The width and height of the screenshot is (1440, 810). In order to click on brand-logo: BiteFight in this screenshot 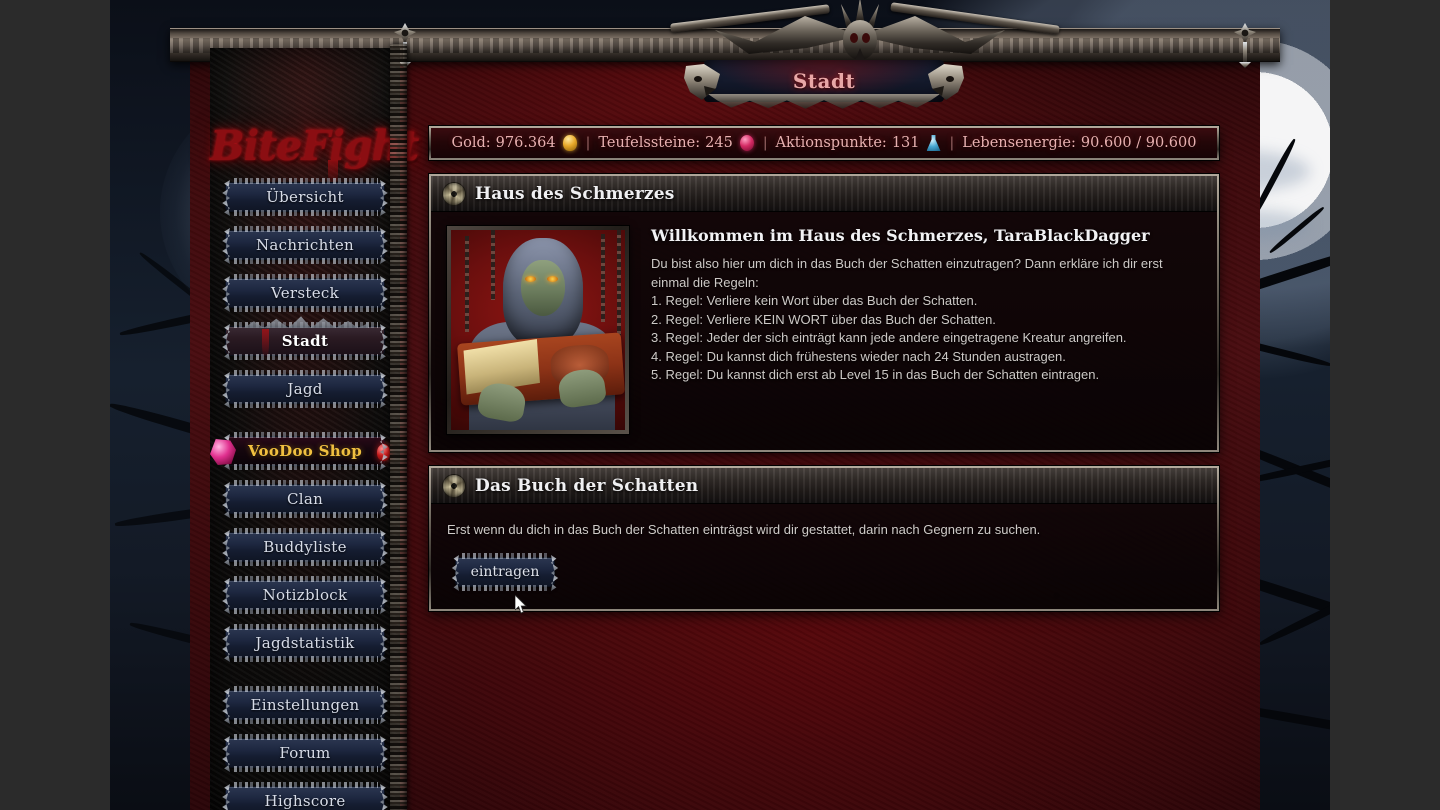, I will do `click(314, 146)`.